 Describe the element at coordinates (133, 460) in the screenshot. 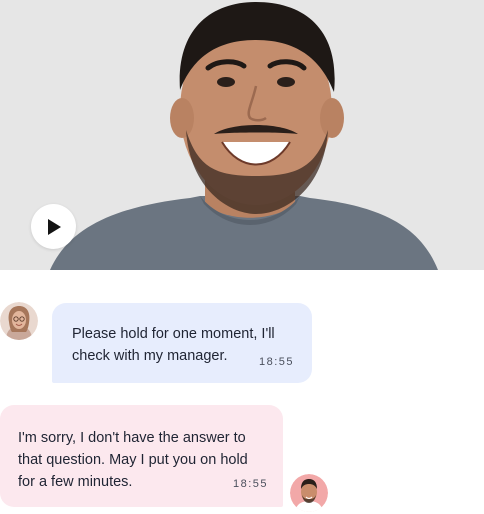

I see `message-line: that question. May I put you on hold` at that location.